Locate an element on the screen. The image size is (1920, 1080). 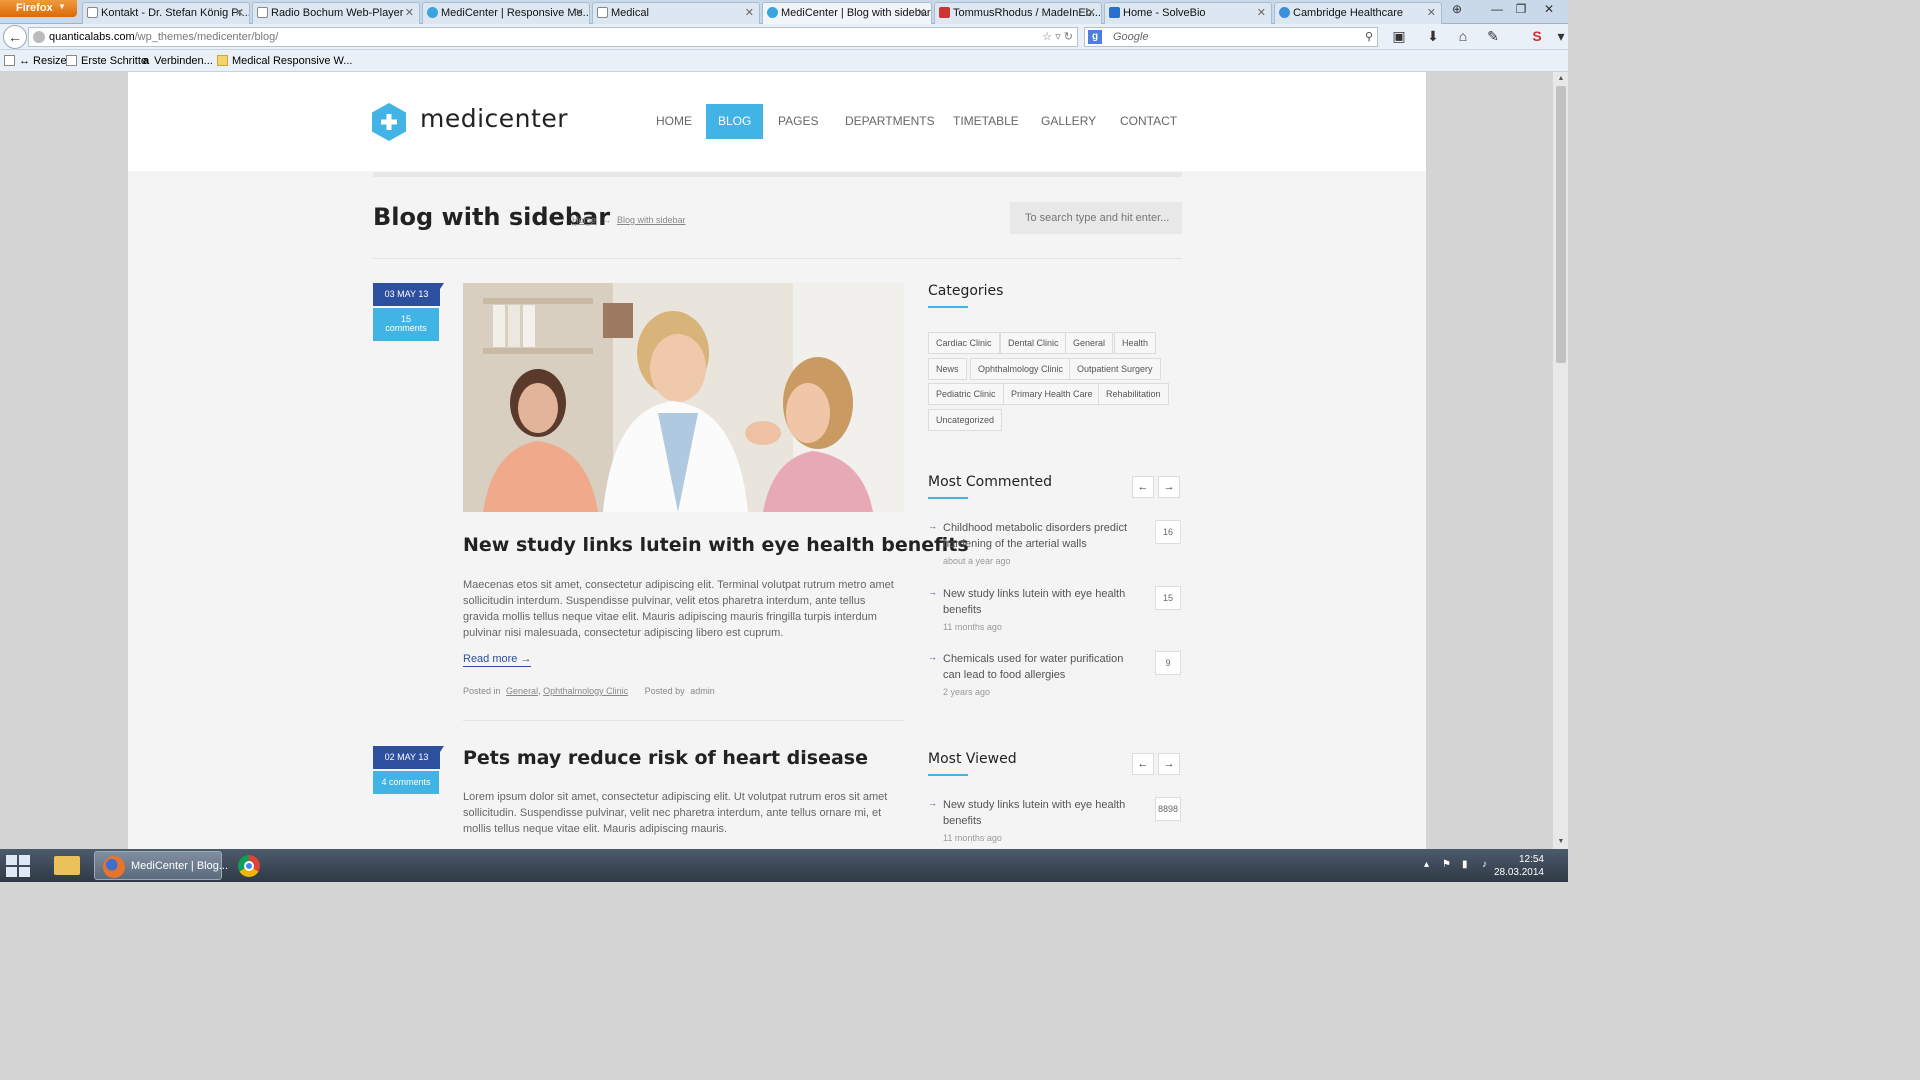
folder-icon is located at coordinates (222, 60).